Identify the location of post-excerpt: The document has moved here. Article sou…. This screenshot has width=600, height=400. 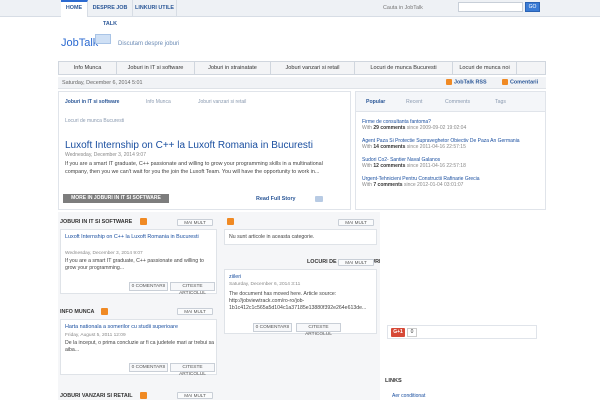
(298, 301).